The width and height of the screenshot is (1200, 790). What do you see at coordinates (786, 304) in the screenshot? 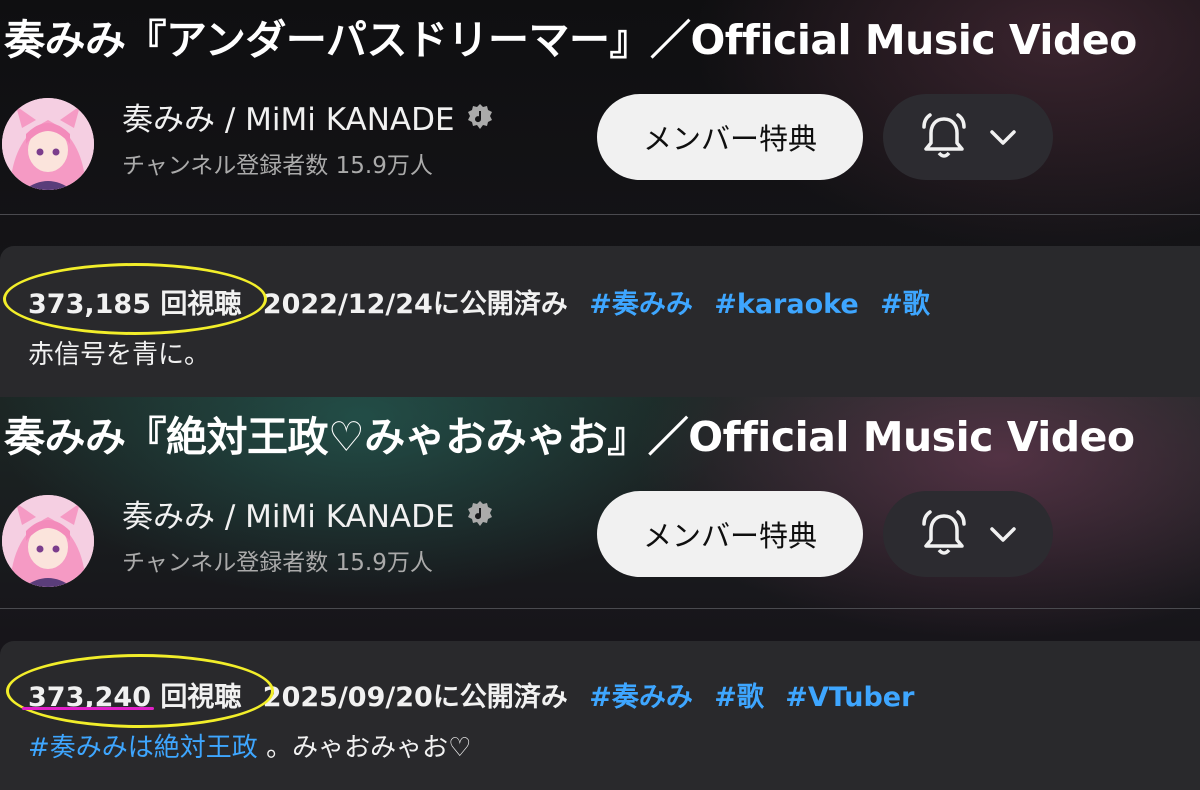
I see `hashtag-link: #karaoke` at bounding box center [786, 304].